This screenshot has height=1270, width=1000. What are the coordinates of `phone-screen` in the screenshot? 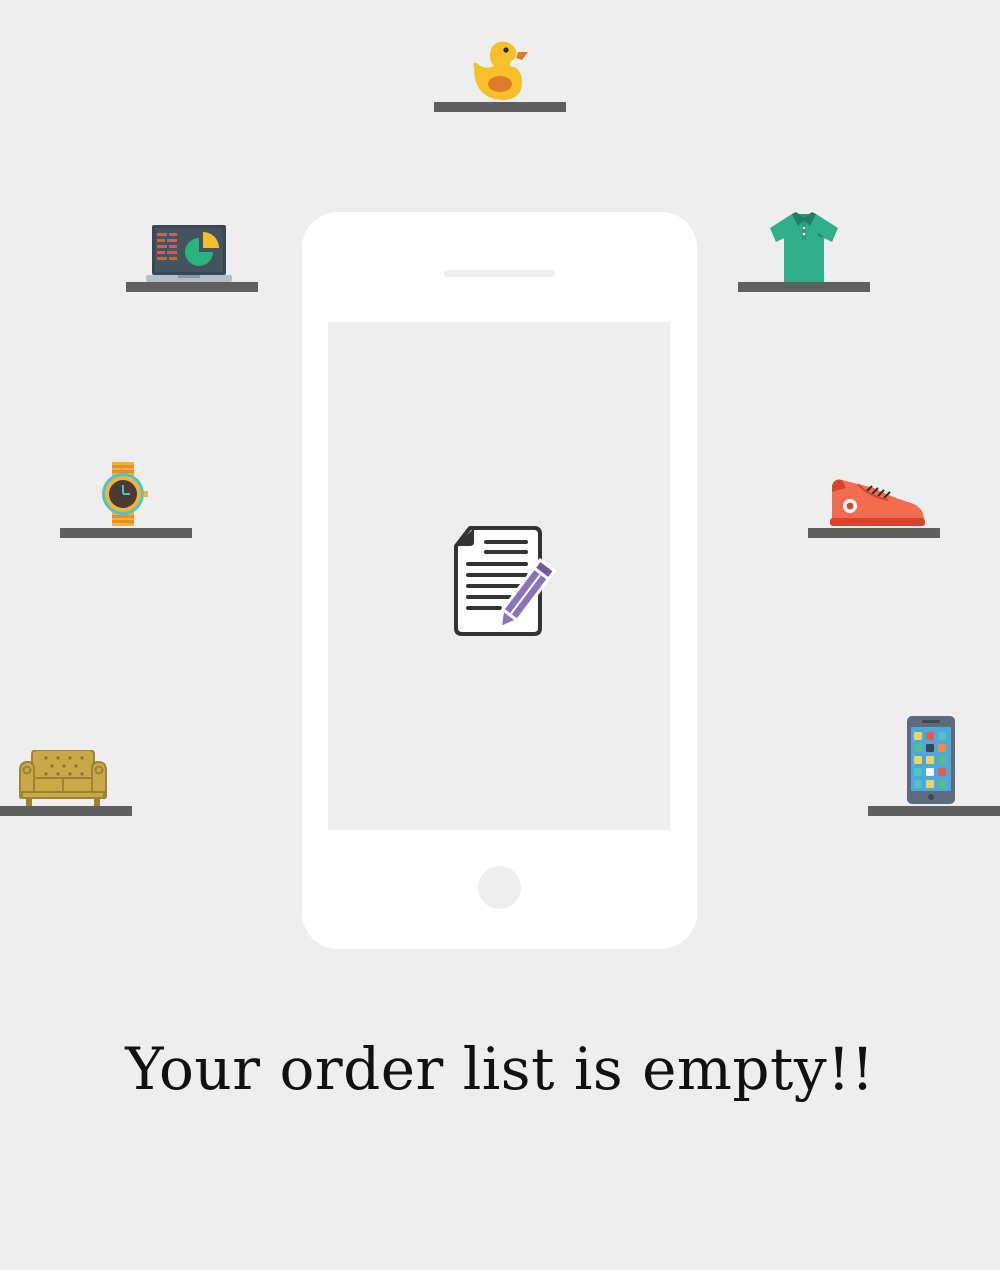 It's located at (499, 576).